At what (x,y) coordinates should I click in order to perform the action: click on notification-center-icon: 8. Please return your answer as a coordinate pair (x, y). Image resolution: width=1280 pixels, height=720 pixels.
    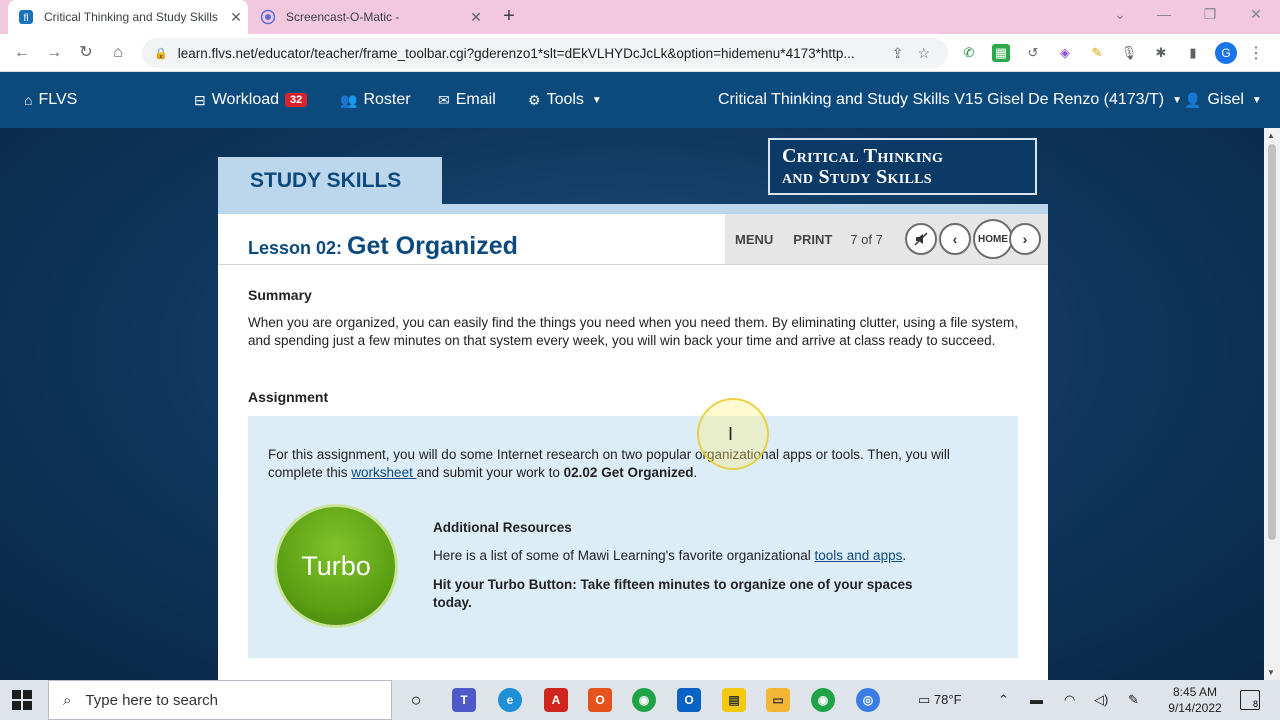
    Looking at the image, I should click on (1250, 700).